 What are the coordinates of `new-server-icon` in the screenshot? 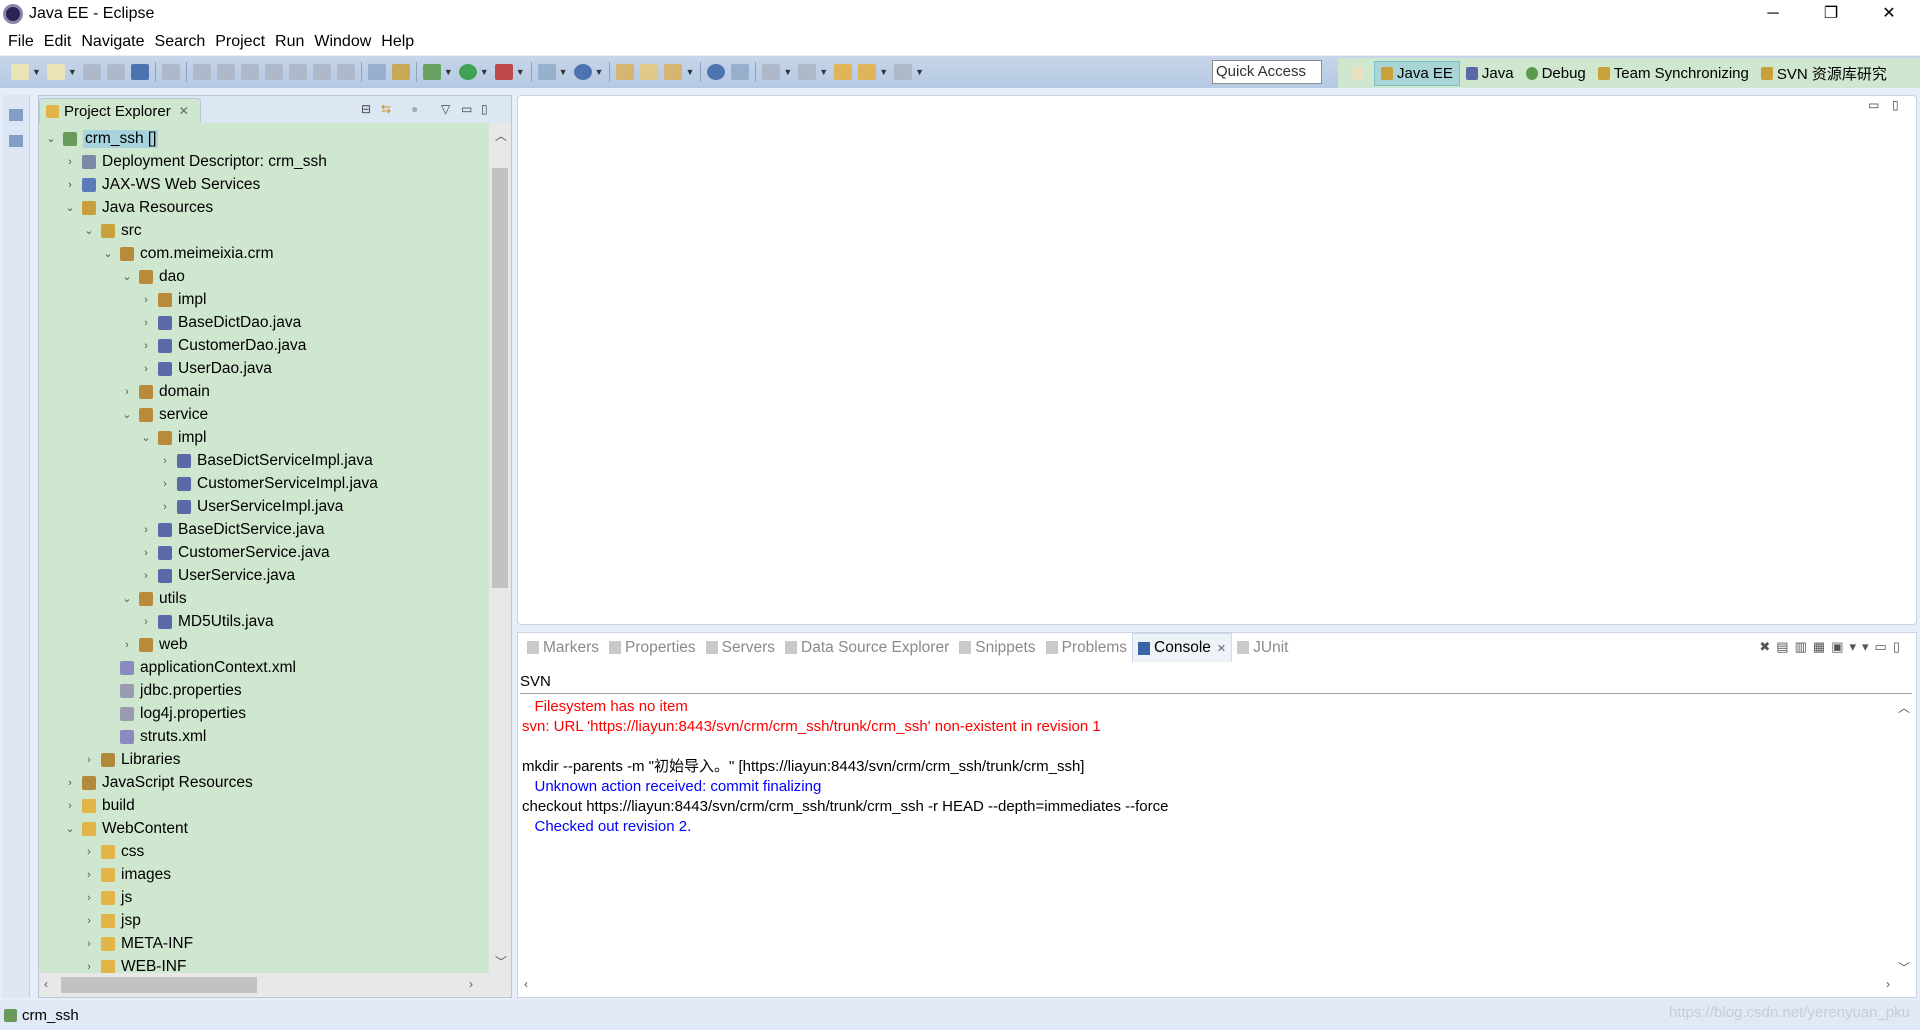 It's located at (546, 72).